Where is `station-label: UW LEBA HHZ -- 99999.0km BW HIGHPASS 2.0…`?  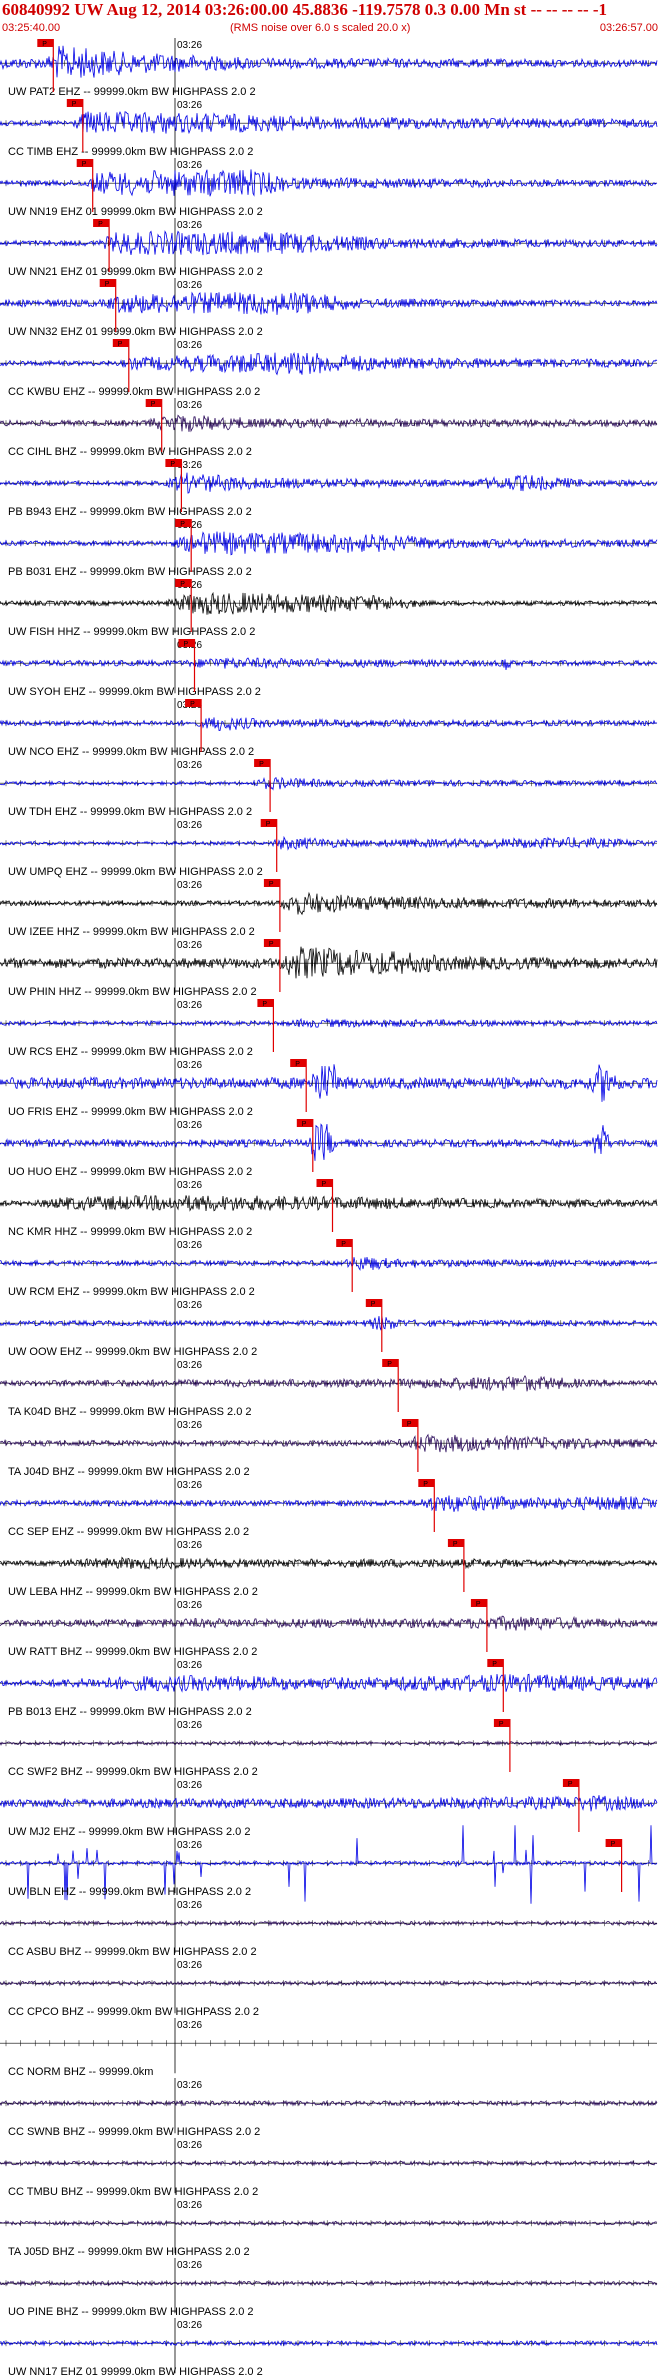
station-label: UW LEBA HHZ -- 99999.0km BW HIGHPASS 2.0… is located at coordinates (133, 1592).